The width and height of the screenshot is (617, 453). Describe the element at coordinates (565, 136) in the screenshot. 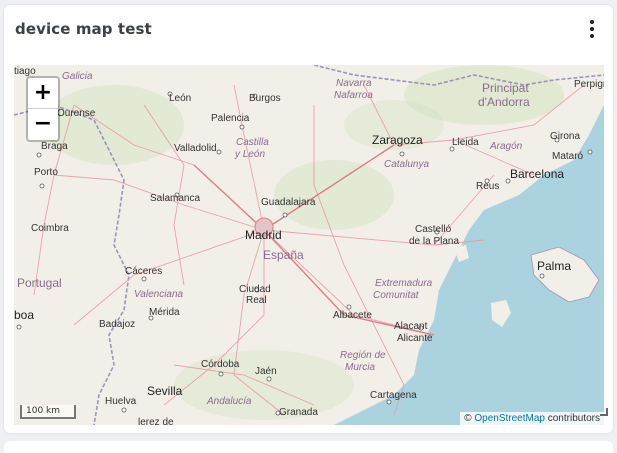

I see `city-label: Girona` at that location.